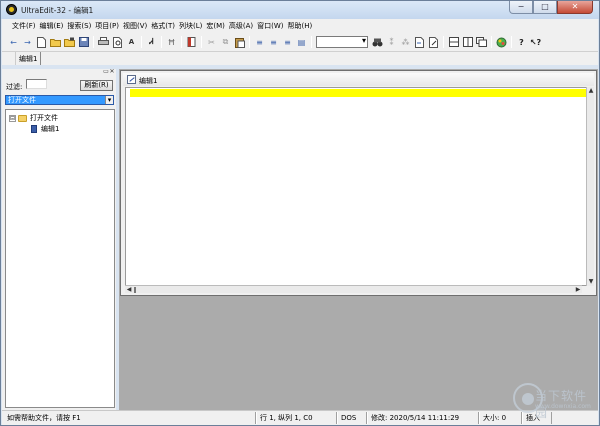 This screenshot has width=600, height=426. What do you see at coordinates (239, 42) in the screenshot?
I see `paste-icon` at bounding box center [239, 42].